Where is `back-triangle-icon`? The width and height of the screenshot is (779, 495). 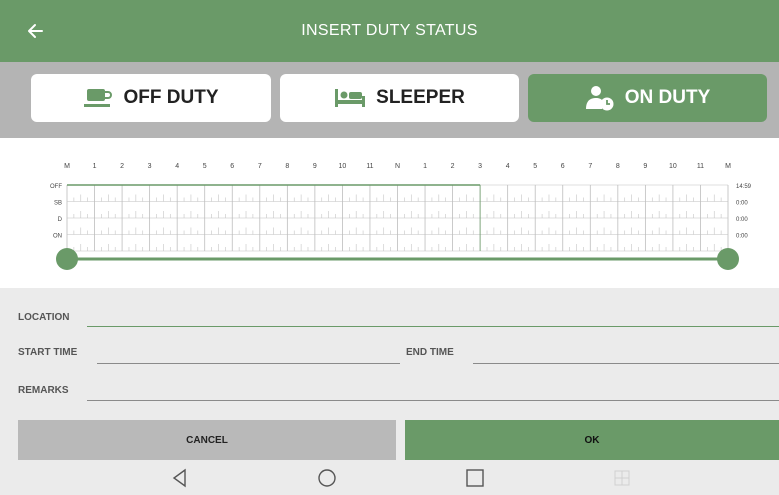 back-triangle-icon is located at coordinates (180, 478).